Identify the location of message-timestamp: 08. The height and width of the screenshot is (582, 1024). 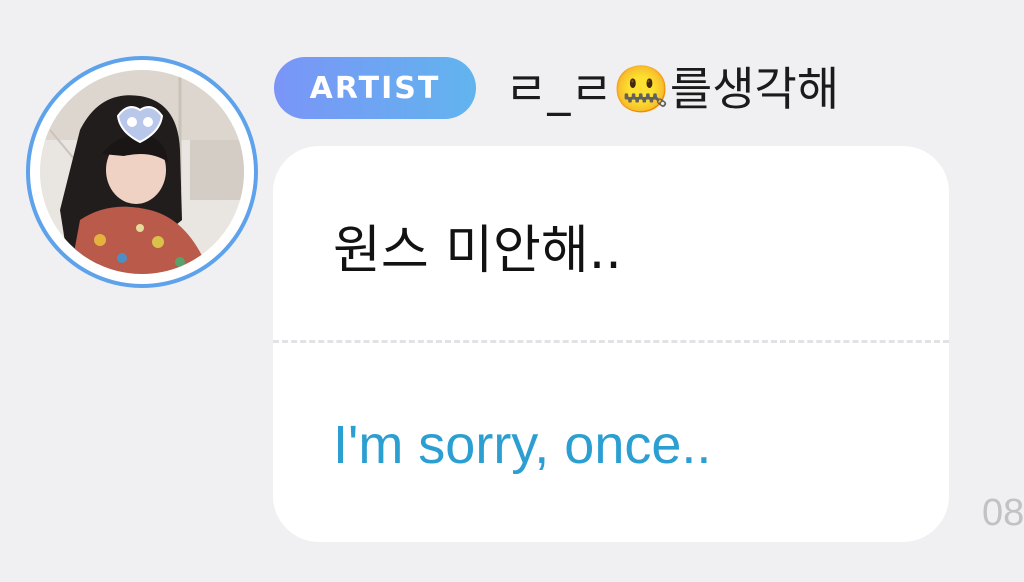
(1003, 513).